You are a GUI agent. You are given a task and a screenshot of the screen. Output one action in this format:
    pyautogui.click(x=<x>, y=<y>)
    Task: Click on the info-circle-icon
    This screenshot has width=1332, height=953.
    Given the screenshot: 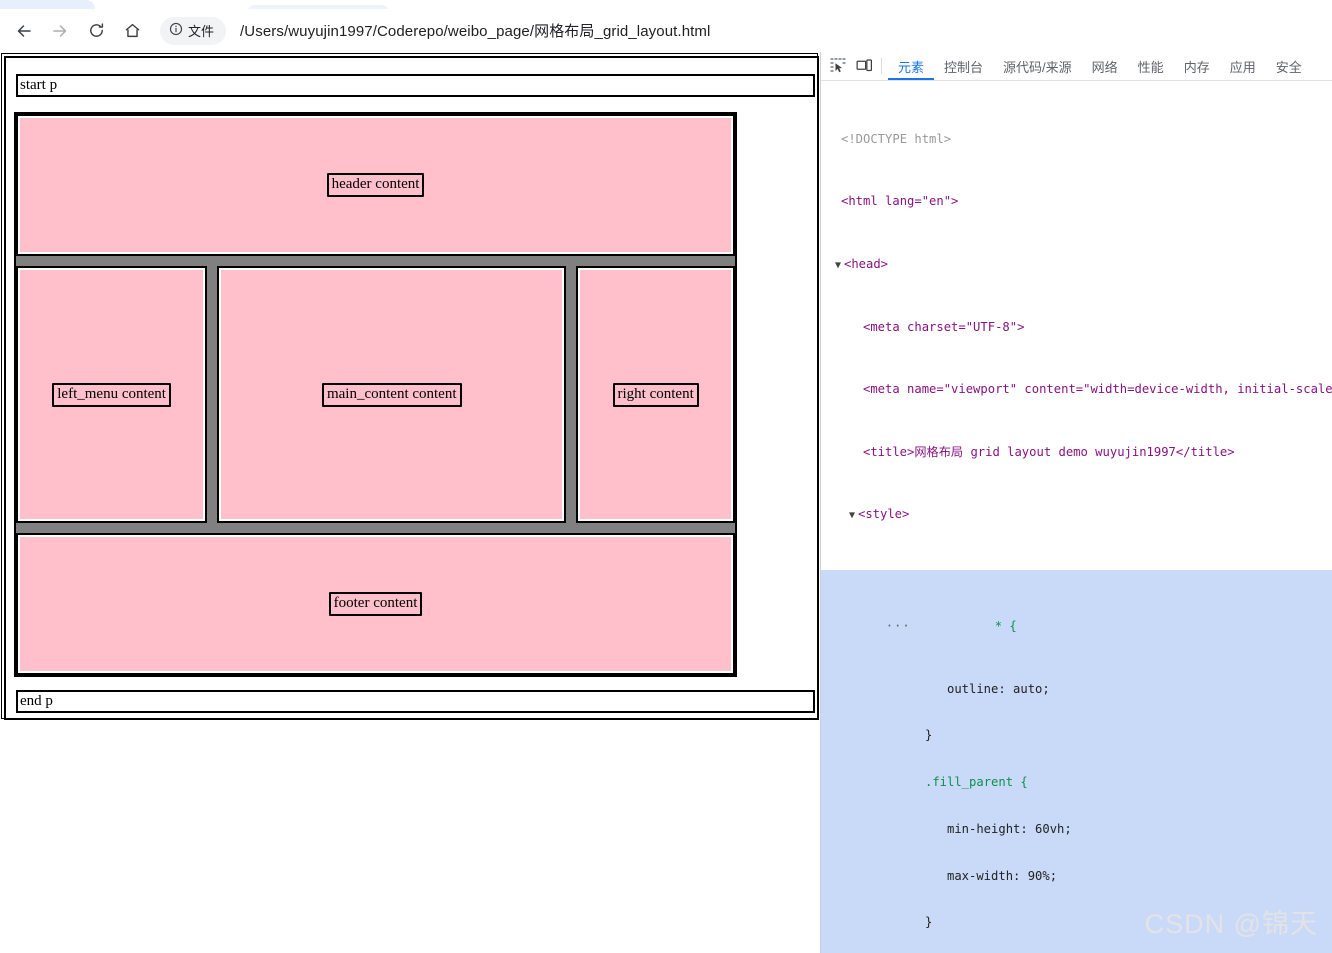 What is the action you would take?
    pyautogui.click(x=176, y=30)
    